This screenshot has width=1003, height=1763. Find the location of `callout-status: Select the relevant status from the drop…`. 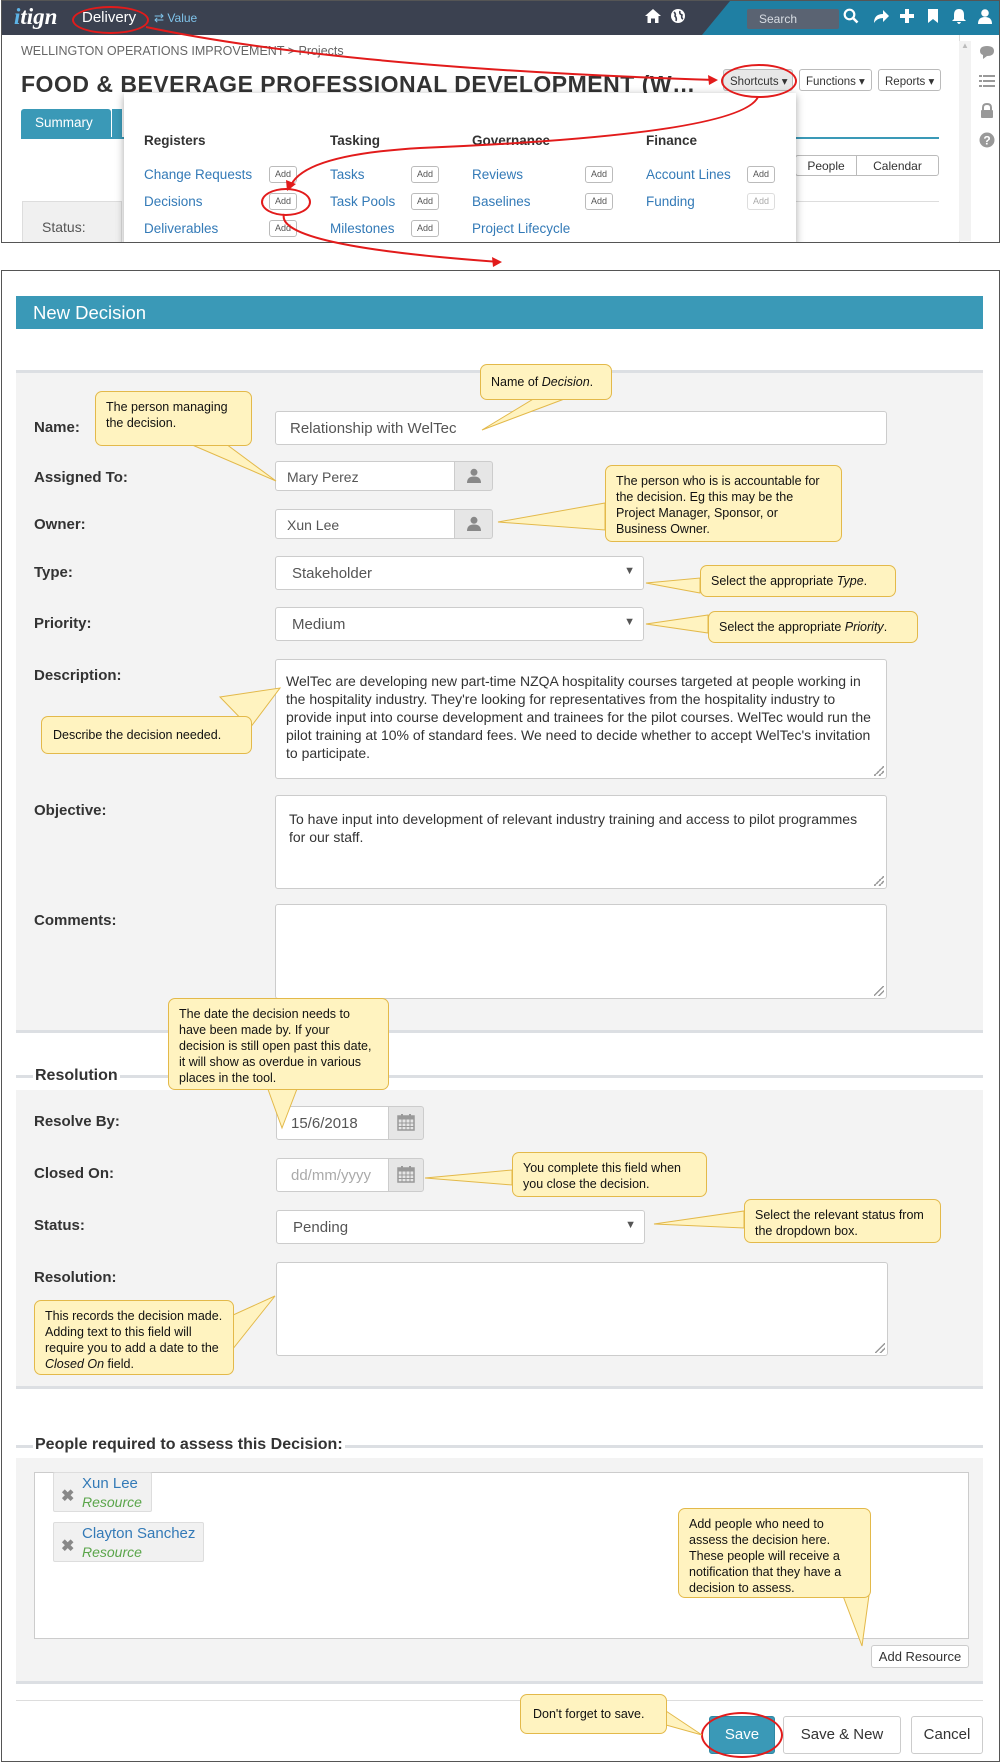

callout-status: Select the relevant status from the drop… is located at coordinates (842, 1221).